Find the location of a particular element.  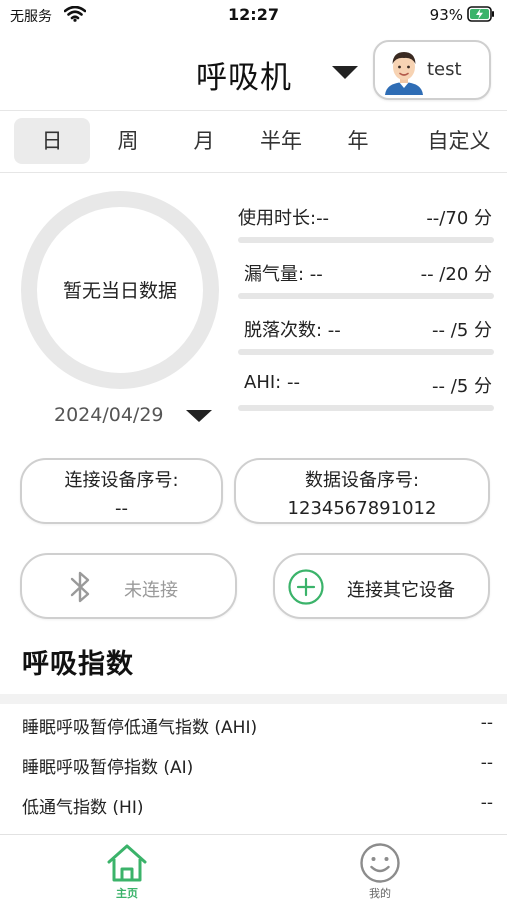

tab-half-year: 半年 is located at coordinates (281, 141).